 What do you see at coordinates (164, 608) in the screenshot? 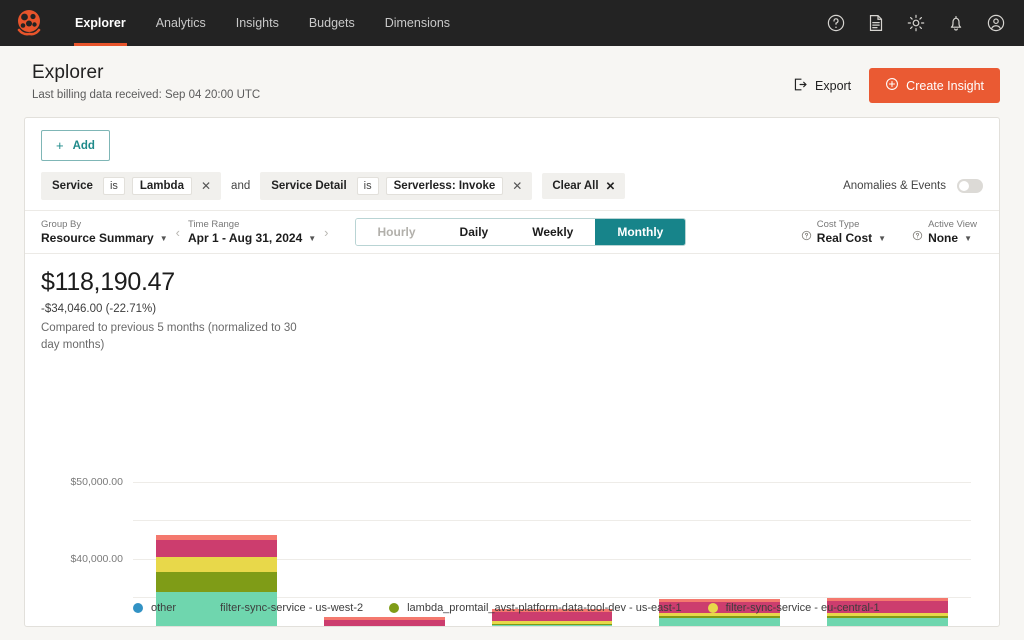
I see `legend-label: other` at bounding box center [164, 608].